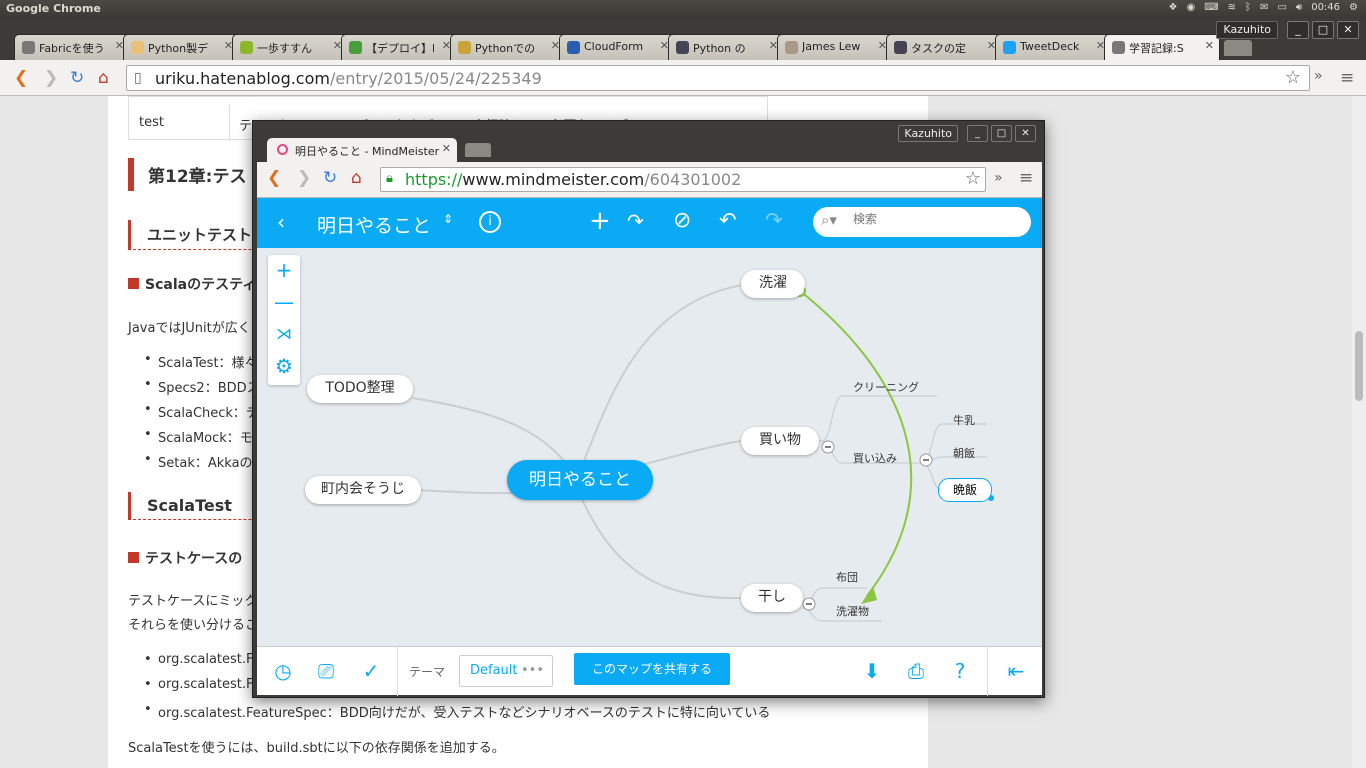 Image resolution: width=1366 pixels, height=768 pixels. What do you see at coordinates (726, 47) in the screenshot?
I see `tab: Python の ✕` at bounding box center [726, 47].